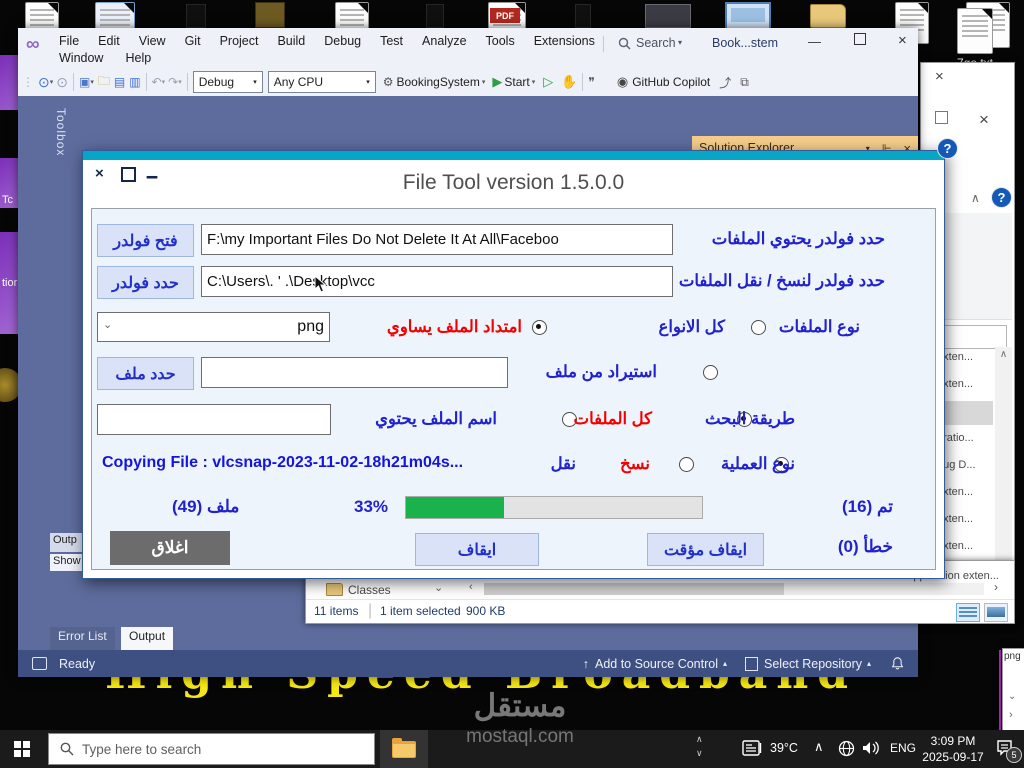 This screenshot has width=1024, height=768. What do you see at coordinates (759, 327) in the screenshot?
I see `all-types-radio` at bounding box center [759, 327].